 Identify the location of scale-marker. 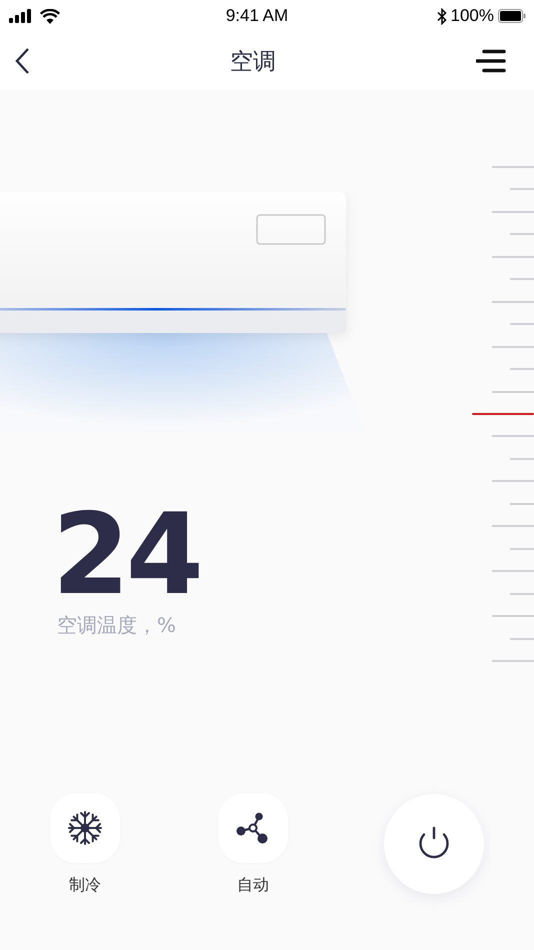
(503, 413).